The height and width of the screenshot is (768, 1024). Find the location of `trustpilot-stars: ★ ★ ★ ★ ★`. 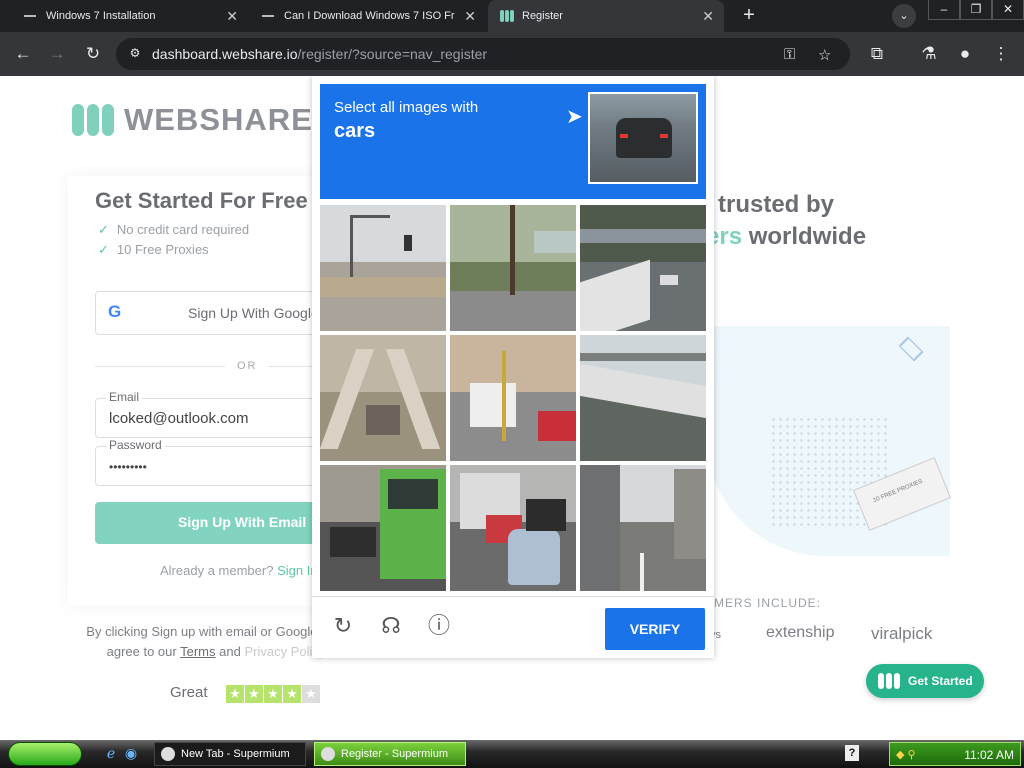

trustpilot-stars: ★ ★ ★ ★ ★ is located at coordinates (273, 694).